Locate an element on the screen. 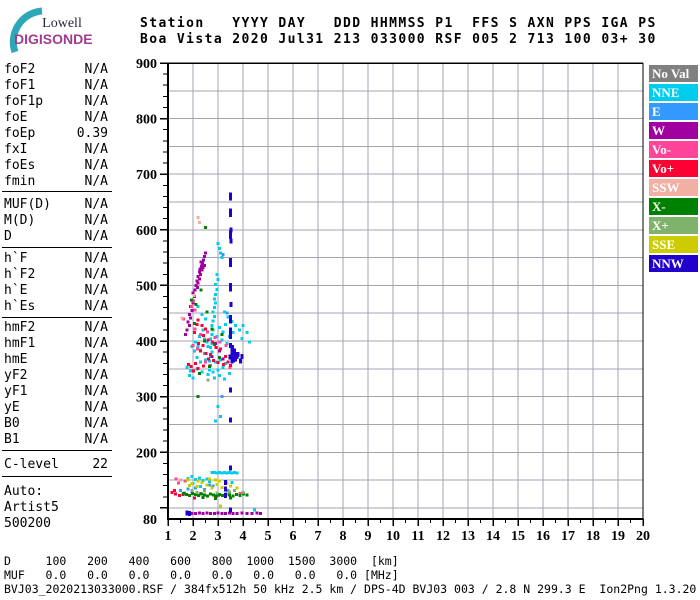 The width and height of the screenshot is (700, 600). x-tick-label: 1 is located at coordinates (168, 536).